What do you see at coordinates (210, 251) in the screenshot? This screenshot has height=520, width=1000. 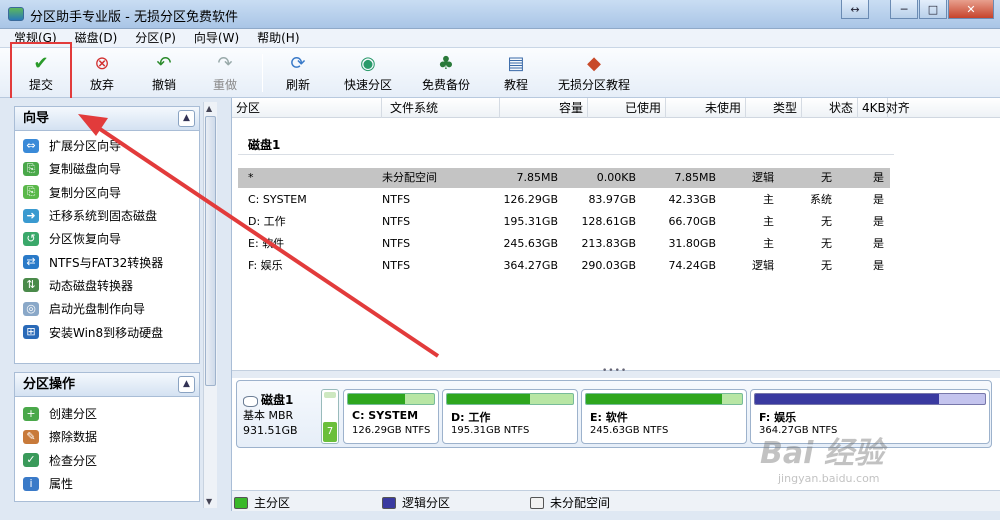 I see `scroll-thumb` at bounding box center [210, 251].